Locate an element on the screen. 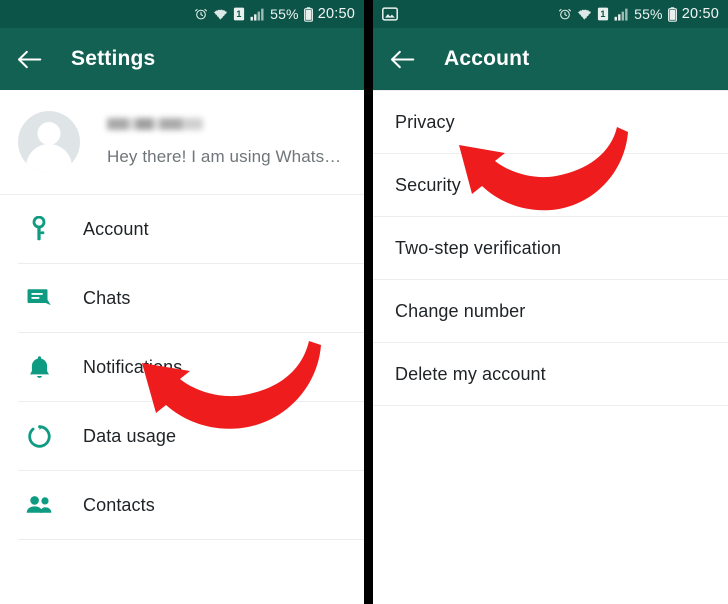  sidebar-item-label: Contacts is located at coordinates (119, 504).